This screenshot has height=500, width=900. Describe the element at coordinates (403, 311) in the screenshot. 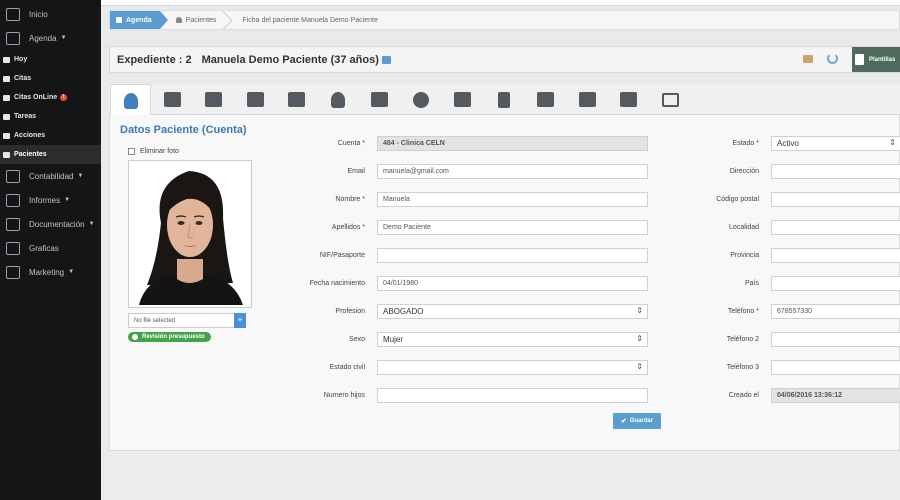

I see `field-value: ABOGADO` at that location.